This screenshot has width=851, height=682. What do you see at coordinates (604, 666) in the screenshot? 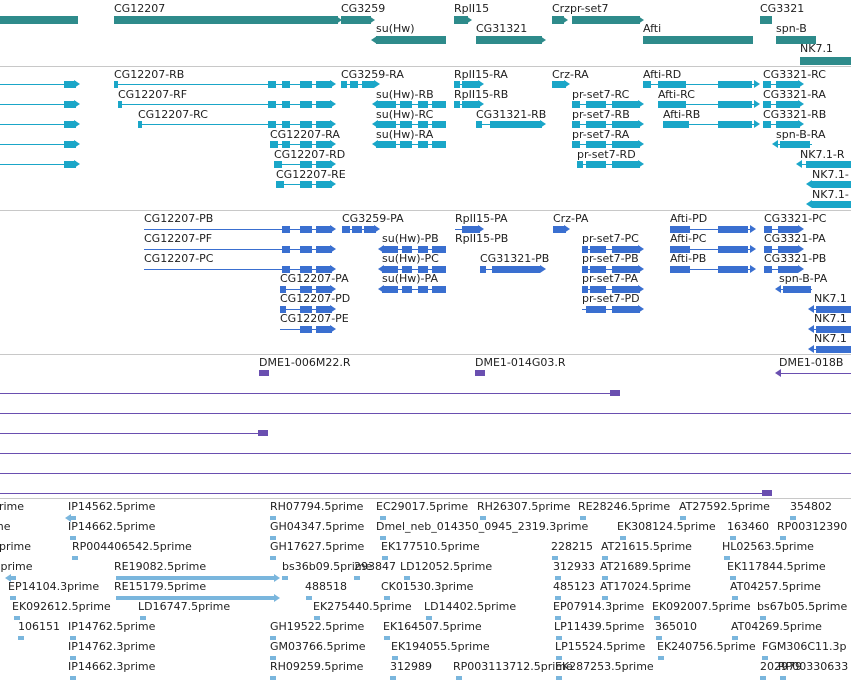
I see `est-label: EK287253.5prime` at bounding box center [604, 666].